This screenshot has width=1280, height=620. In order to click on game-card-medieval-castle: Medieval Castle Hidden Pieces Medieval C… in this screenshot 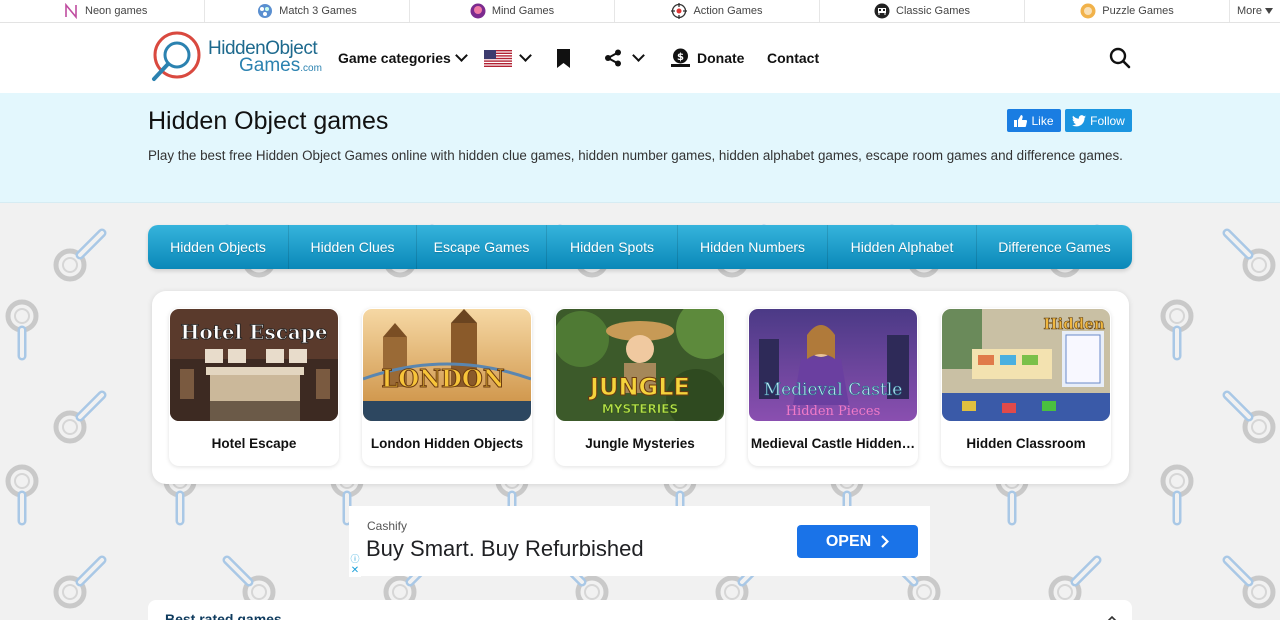, I will do `click(833, 387)`.